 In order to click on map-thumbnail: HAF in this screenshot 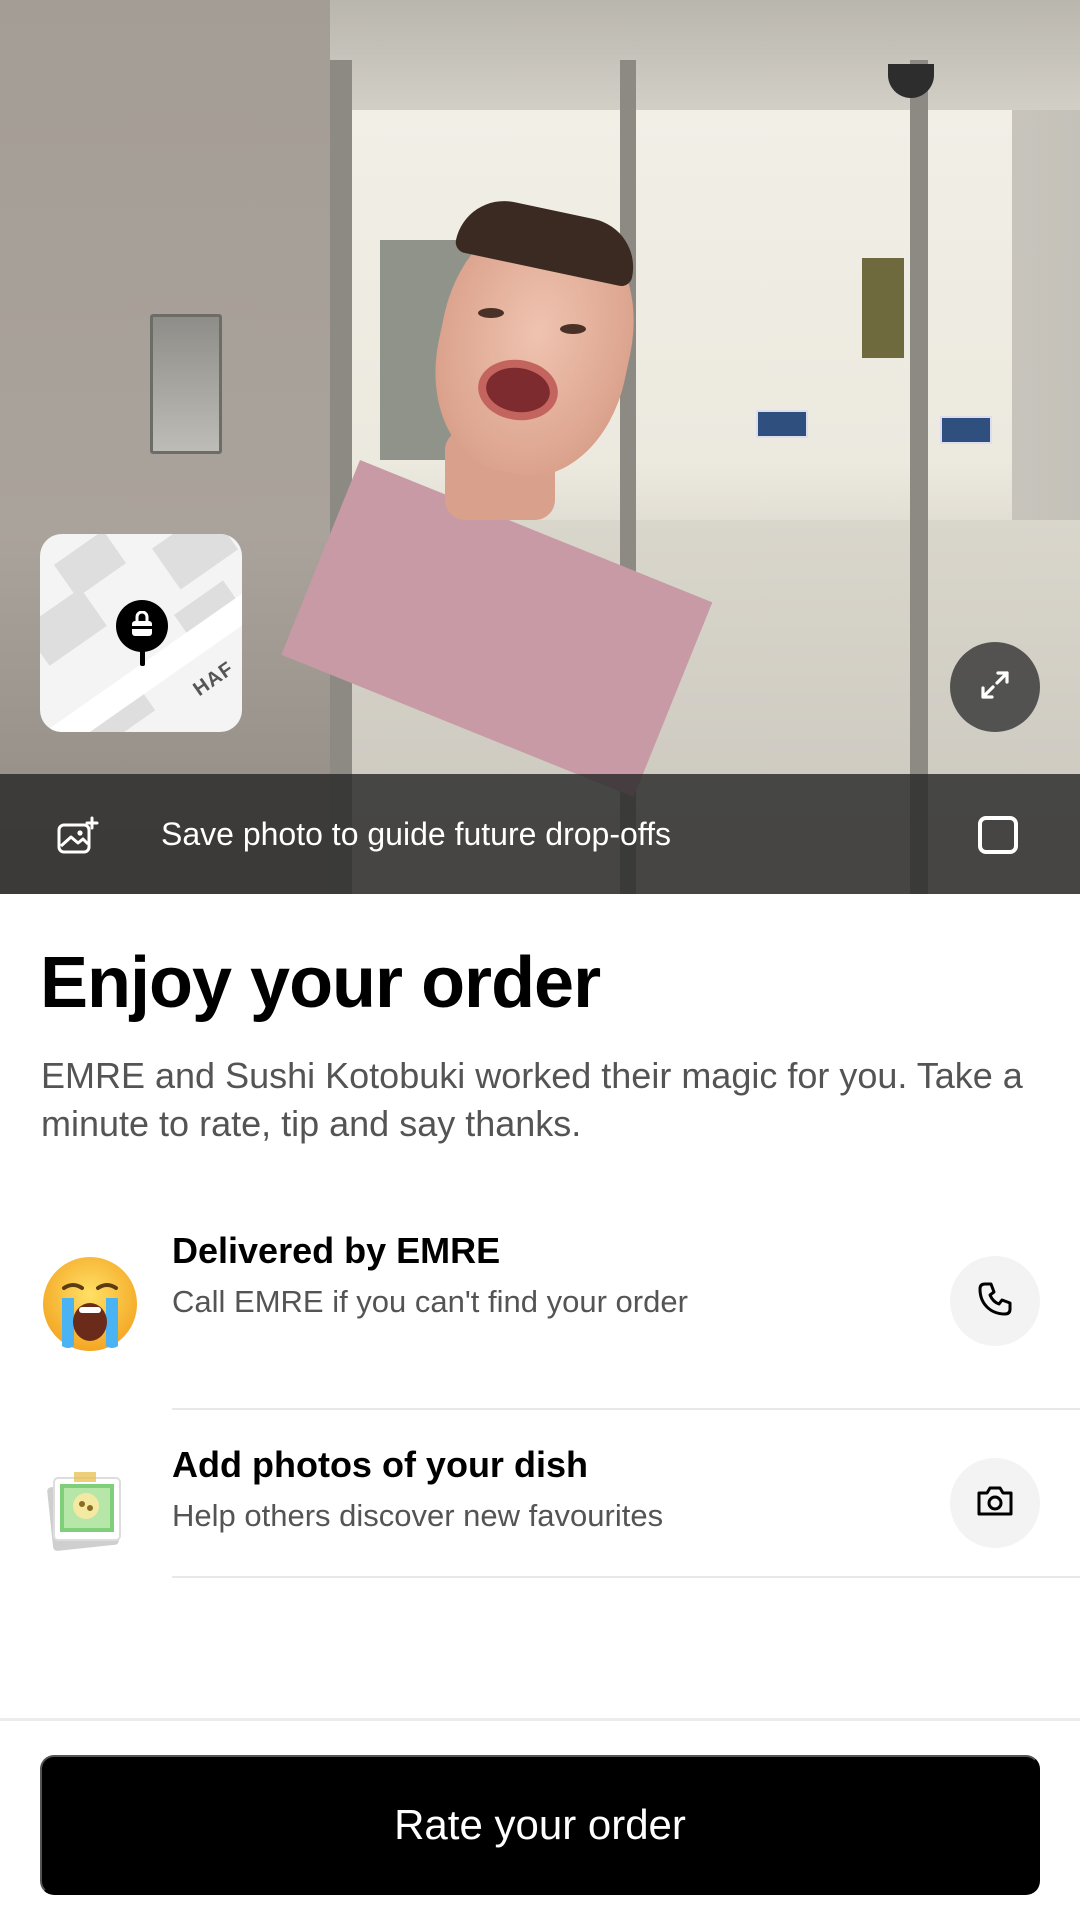, I will do `click(141, 633)`.